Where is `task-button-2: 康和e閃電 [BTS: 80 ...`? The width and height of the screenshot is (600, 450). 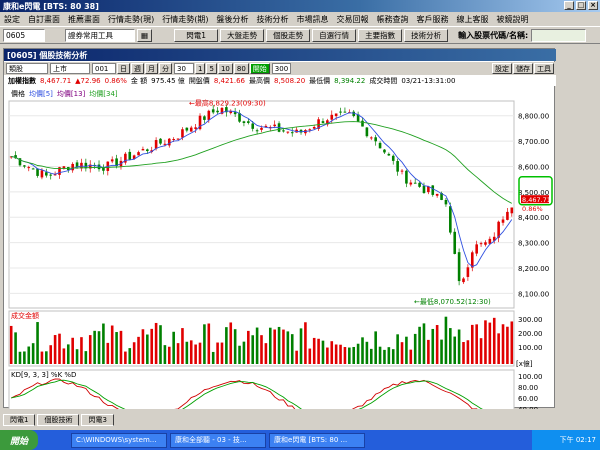 task-button-2: 康和e閃電 [BTS: 80 ... is located at coordinates (317, 440).